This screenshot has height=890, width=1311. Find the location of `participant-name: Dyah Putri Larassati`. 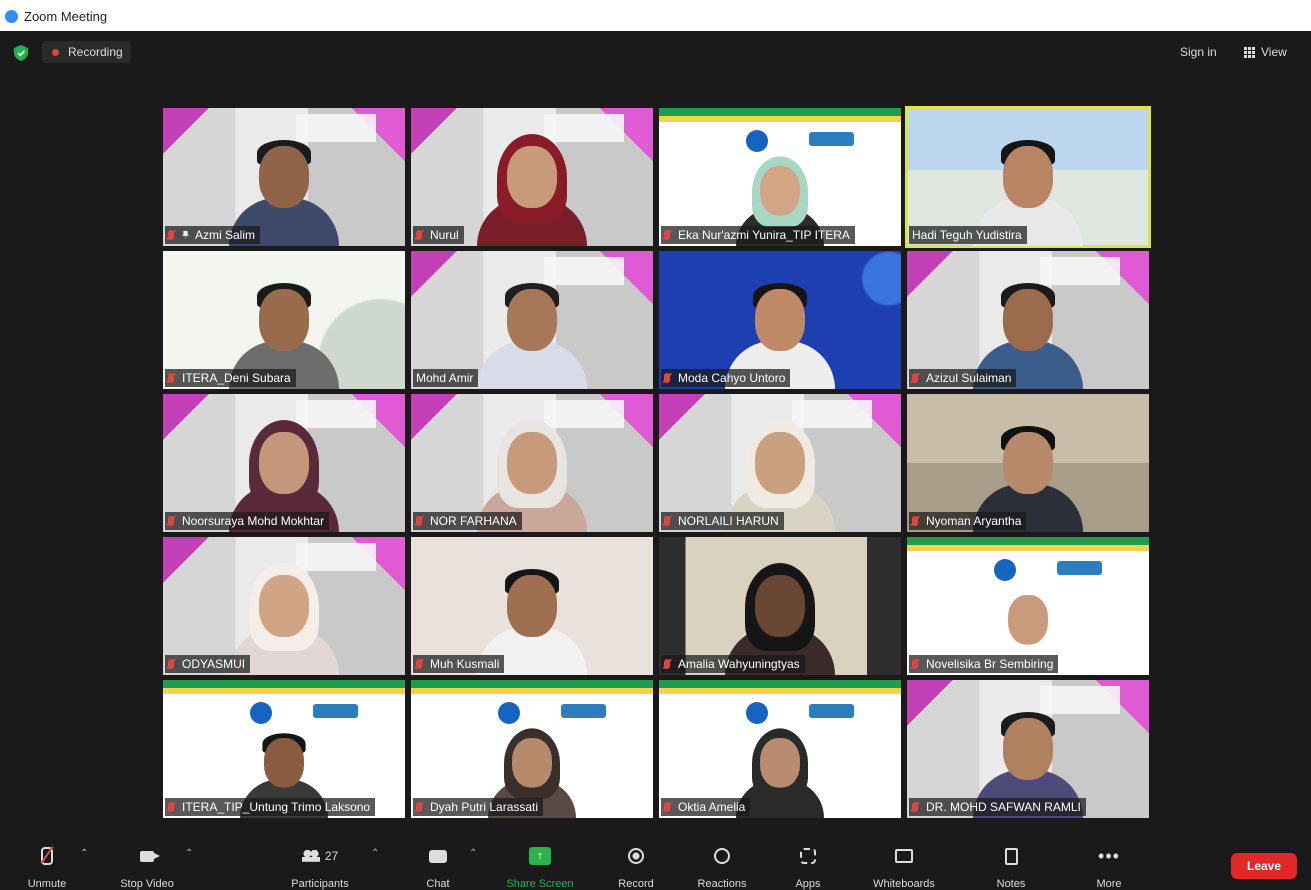

participant-name: Dyah Putri Larassati is located at coordinates (484, 807).